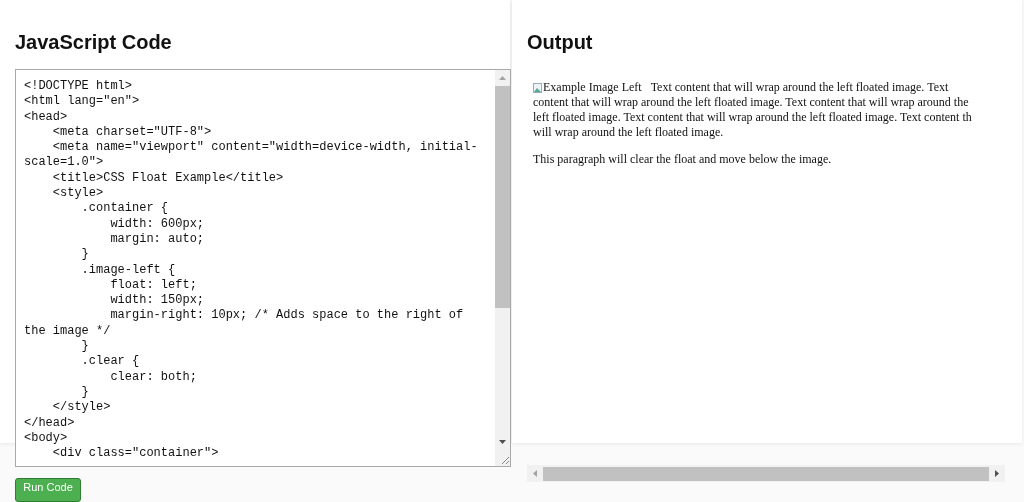 Image resolution: width=1024 pixels, height=502 pixels. I want to click on paragraph-line: content that will wrap around the left floated image. Text content that will wrap around the, so click(751, 102).